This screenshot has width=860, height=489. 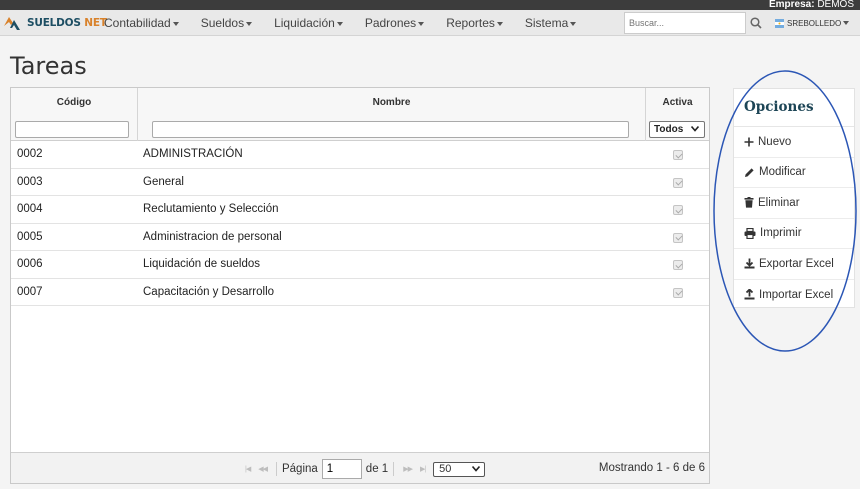 What do you see at coordinates (779, 202) in the screenshot?
I see `delete-label: Eliminar` at bounding box center [779, 202].